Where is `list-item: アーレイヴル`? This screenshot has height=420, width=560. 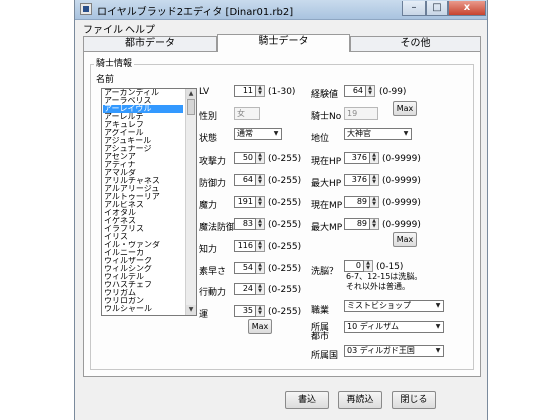 list-item: アーレイヴル is located at coordinates (143, 109).